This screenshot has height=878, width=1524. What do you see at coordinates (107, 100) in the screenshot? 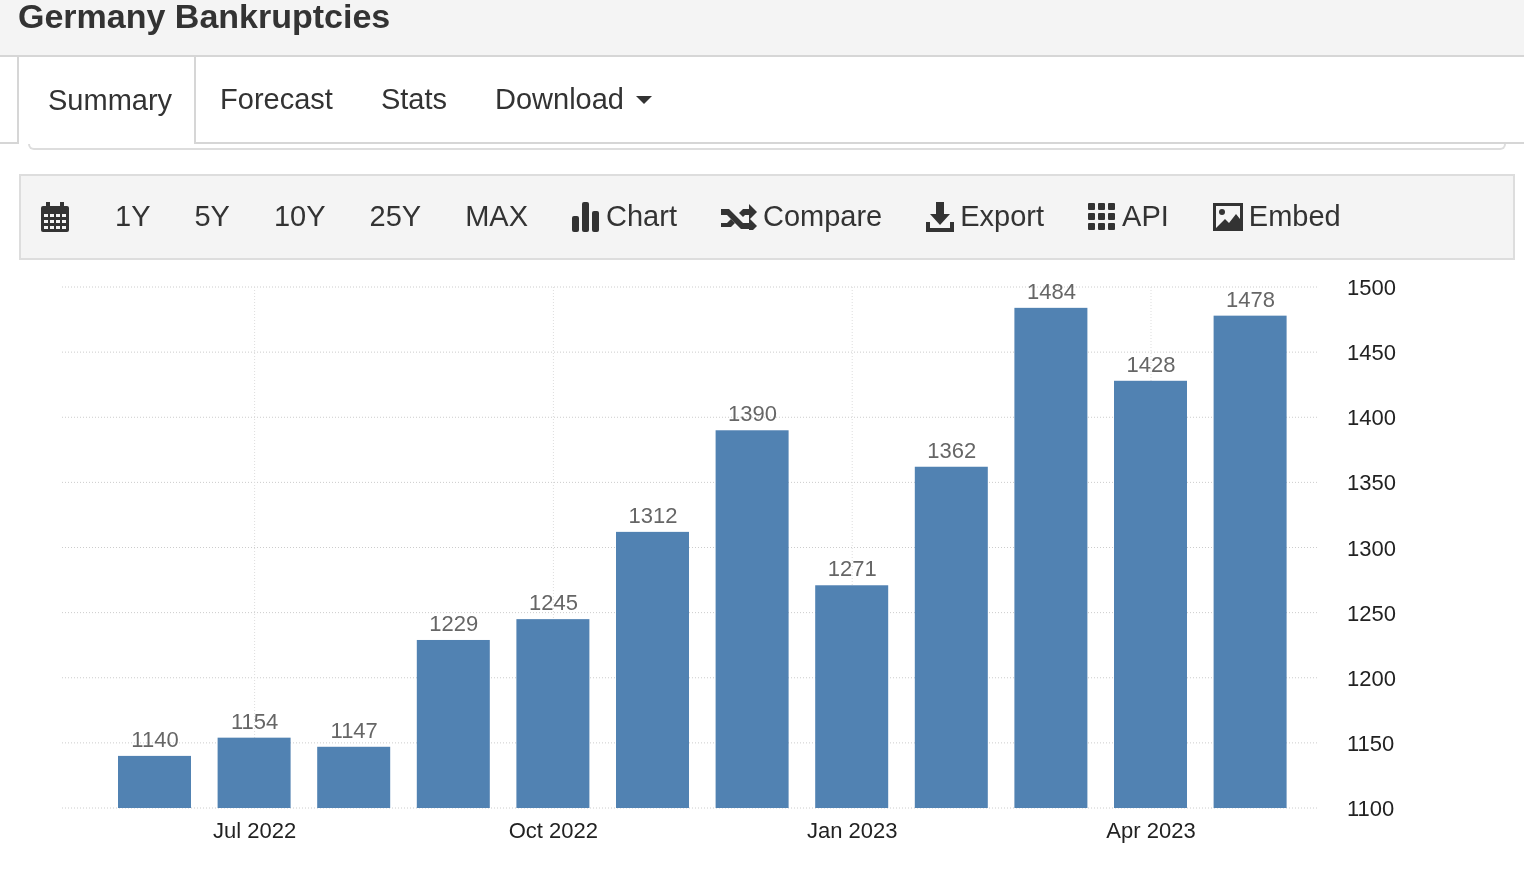
I see `tab: Summary` at bounding box center [107, 100].